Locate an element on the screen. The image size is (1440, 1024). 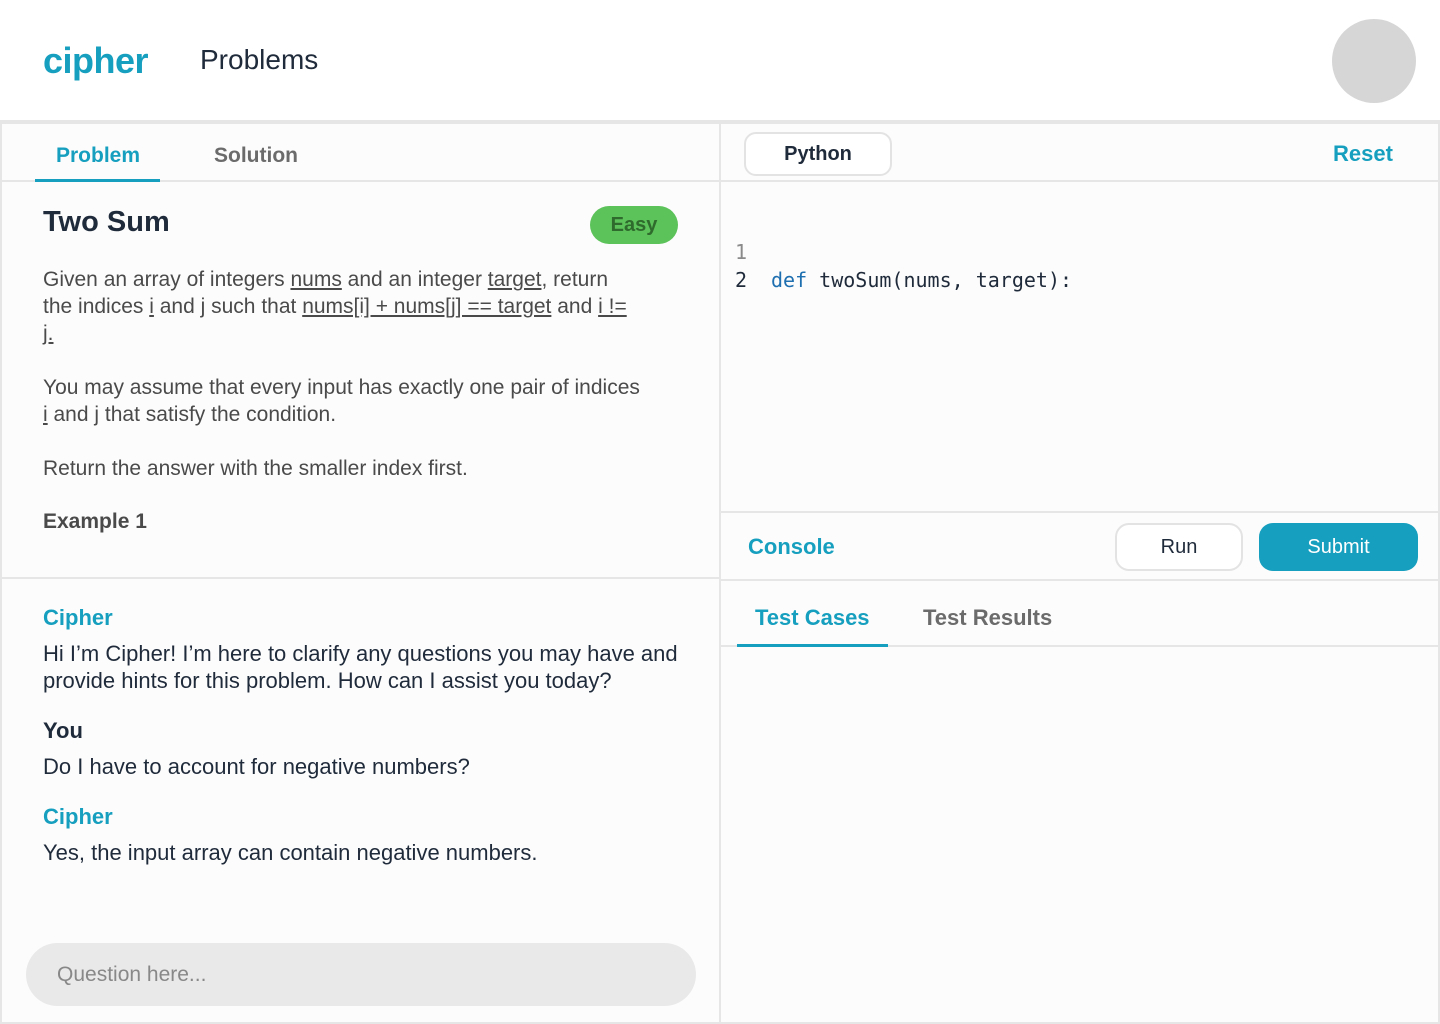
editor-toolbar: Python Reset is located at coordinates (1079, 153).